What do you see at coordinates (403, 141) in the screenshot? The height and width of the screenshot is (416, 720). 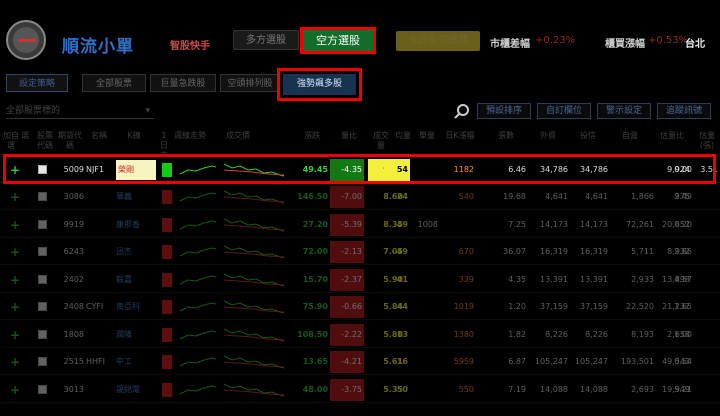 I see `column-header: 均量` at bounding box center [403, 141].